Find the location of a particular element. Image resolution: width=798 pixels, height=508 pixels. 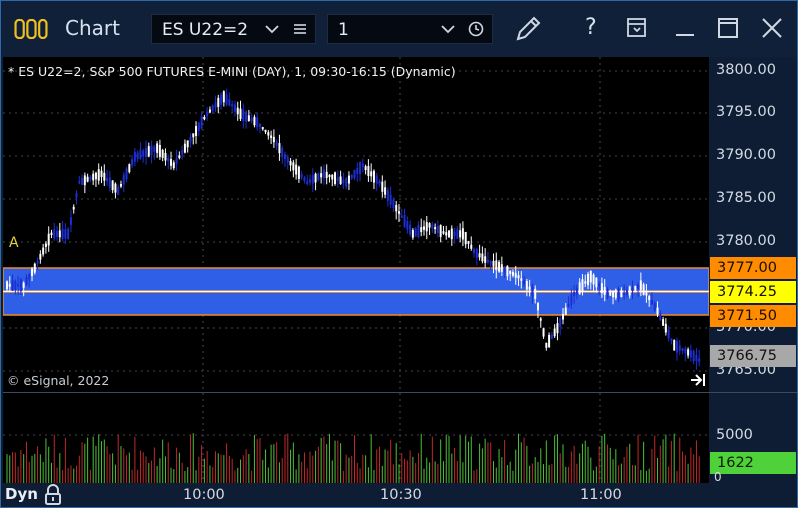

window-menu-icon is located at coordinates (637, 28).